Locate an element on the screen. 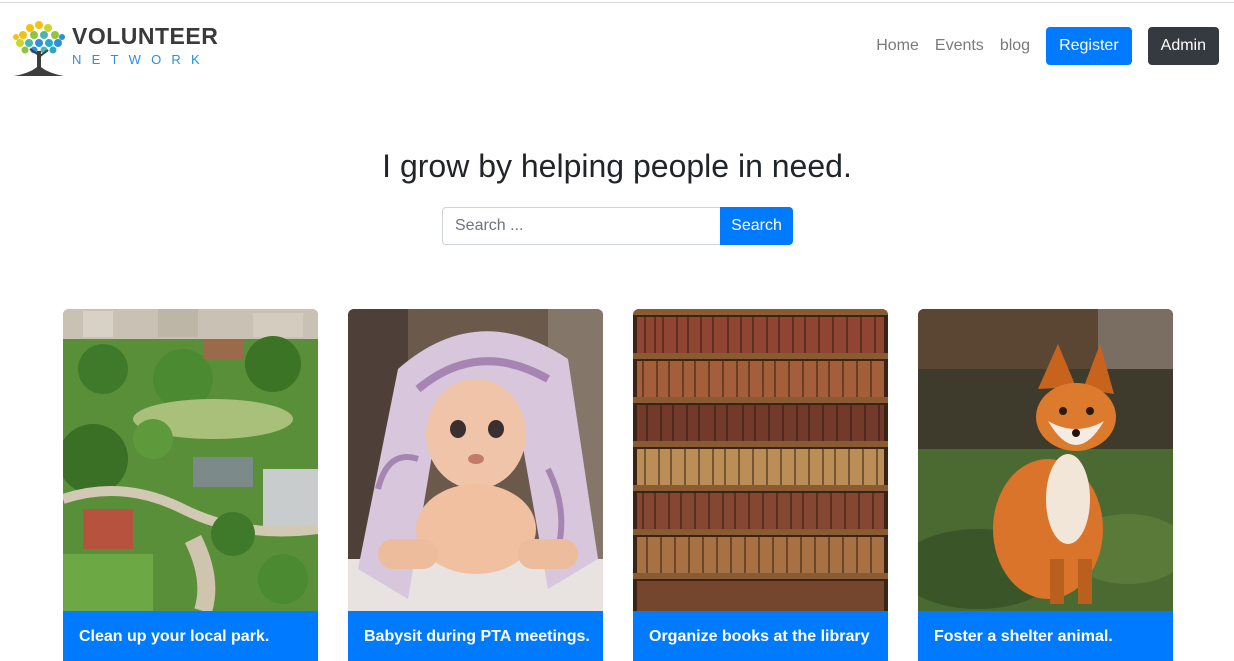 The height and width of the screenshot is (661, 1234). card-library: Organize books at the library is located at coordinates (760, 485).